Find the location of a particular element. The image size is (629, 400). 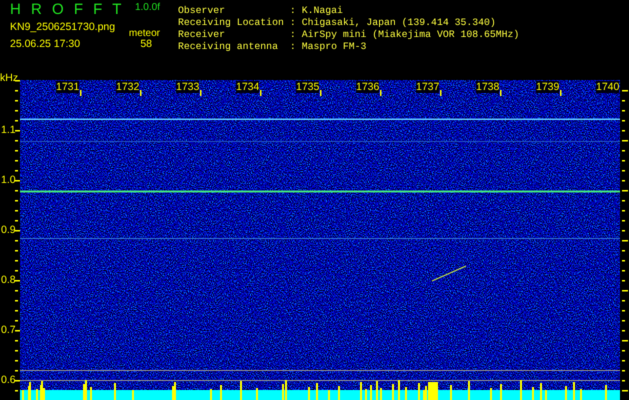

info-value: Maspro FM-3 is located at coordinates (335, 47).